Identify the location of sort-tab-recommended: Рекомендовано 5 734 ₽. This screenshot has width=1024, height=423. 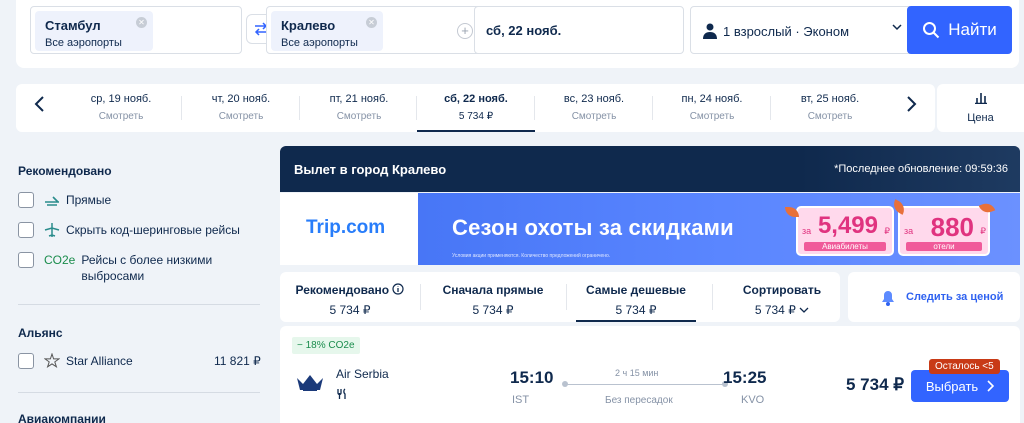
(350, 297).